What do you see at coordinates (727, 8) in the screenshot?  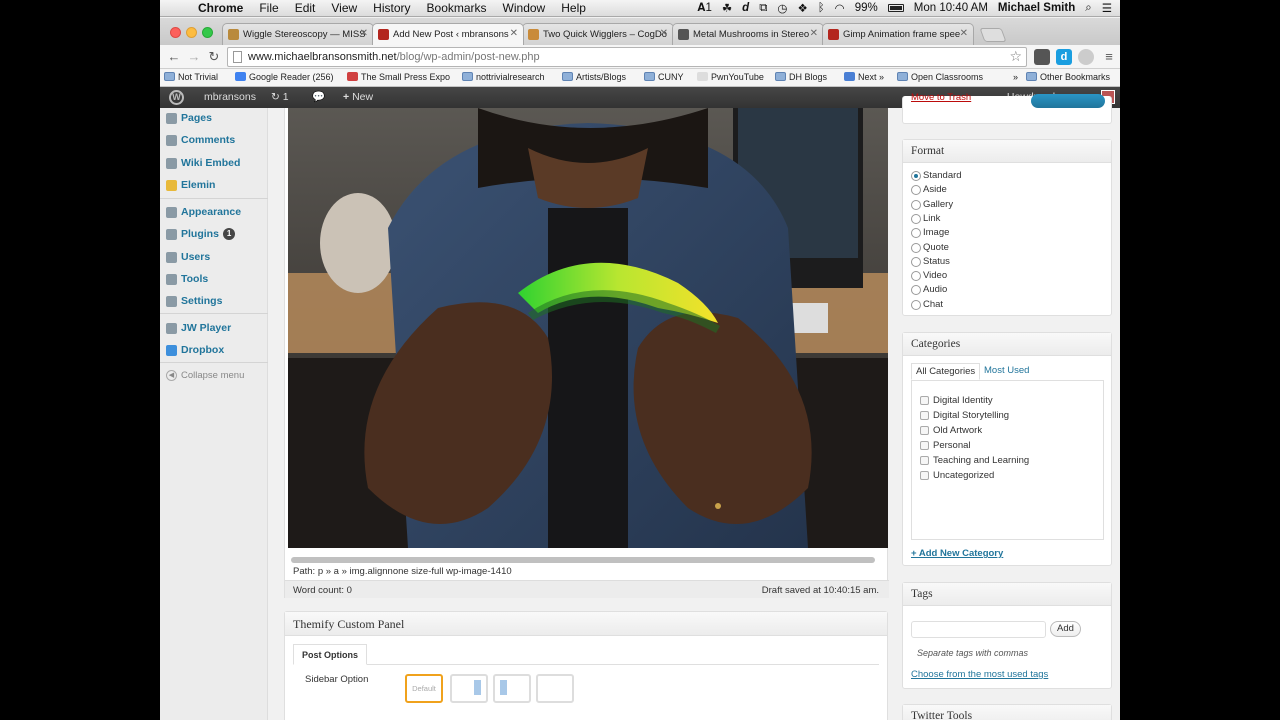 I see `evernote-icon: ☘` at bounding box center [727, 8].